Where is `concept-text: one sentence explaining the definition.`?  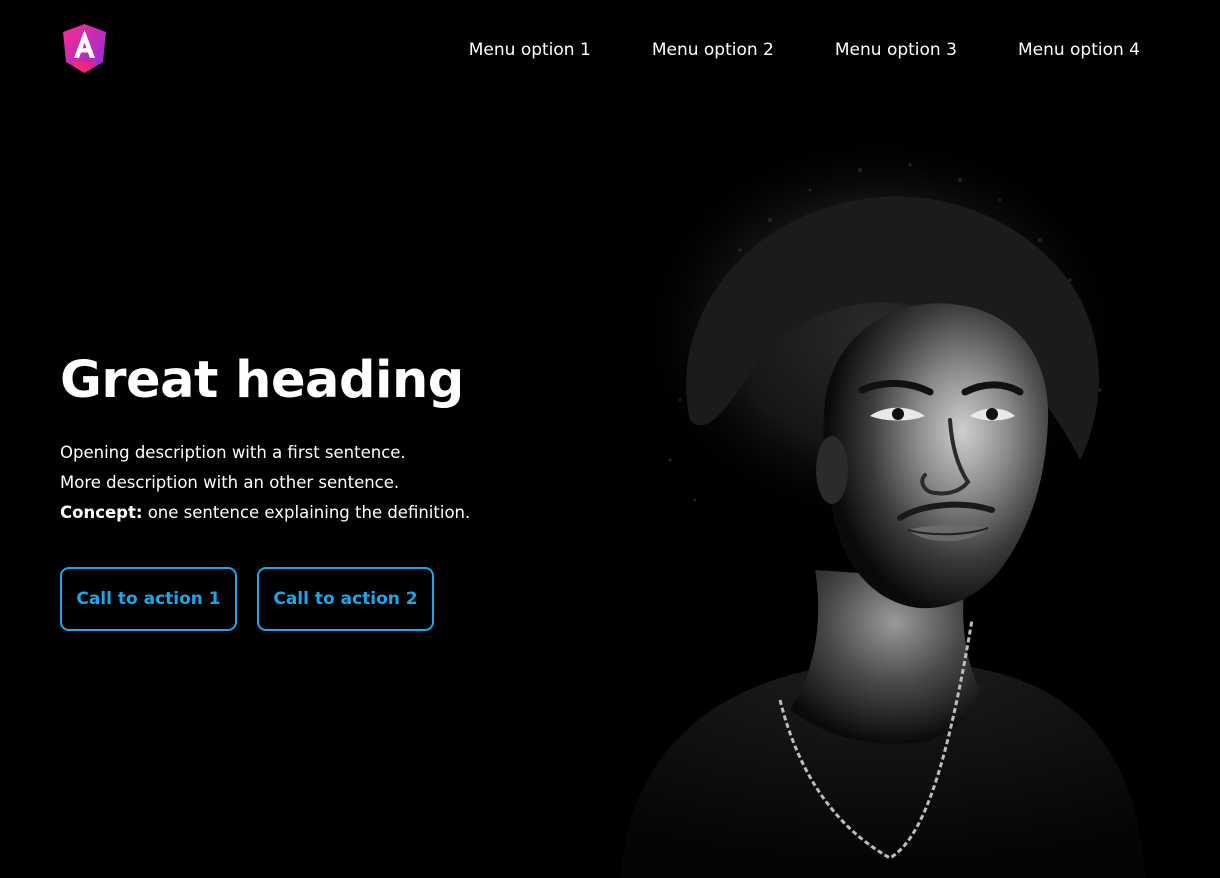
concept-text: one sentence explaining the definition. is located at coordinates (306, 512).